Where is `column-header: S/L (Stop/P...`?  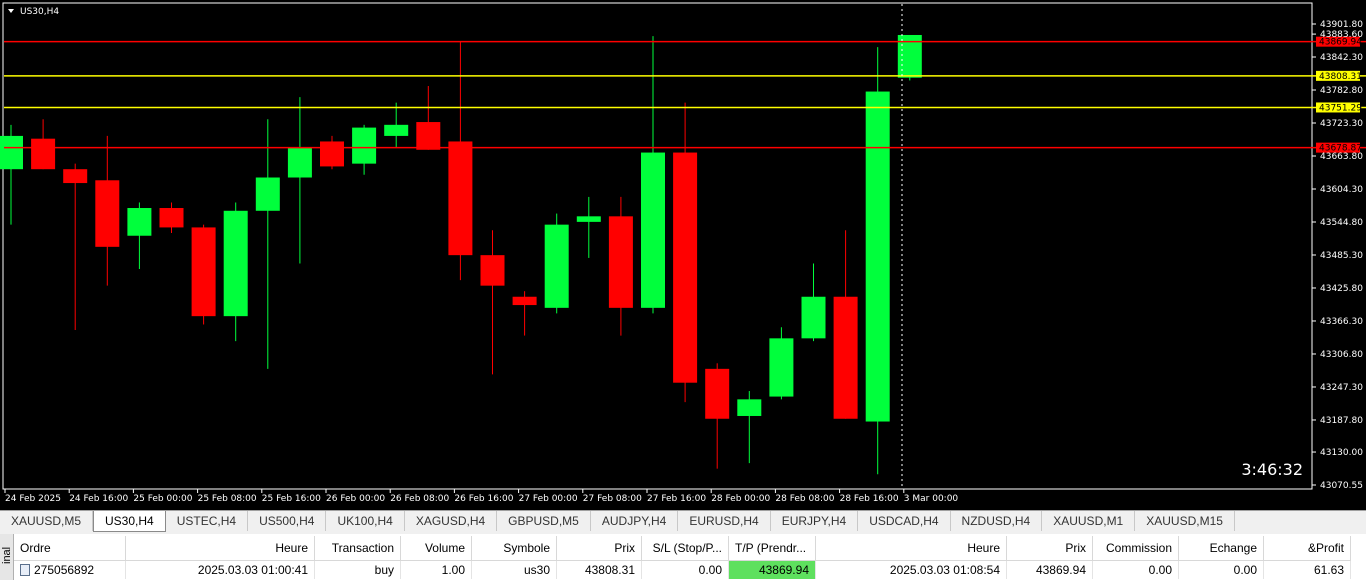 column-header: S/L (Stop/P... is located at coordinates (685, 548).